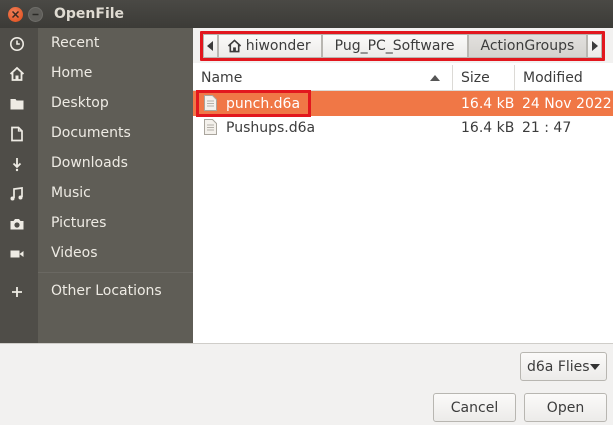 The width and height of the screenshot is (613, 425). I want to click on file-row: Pushups.d6a 16.4 kB 21 : 47, so click(403, 127).